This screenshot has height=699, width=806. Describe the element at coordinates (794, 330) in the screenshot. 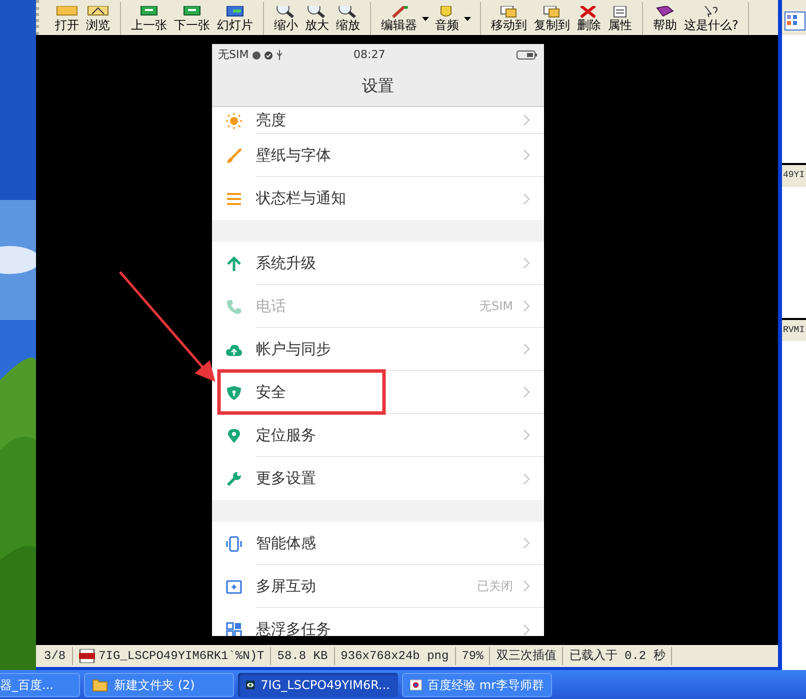

I see `clipped-text: RVMI` at that location.